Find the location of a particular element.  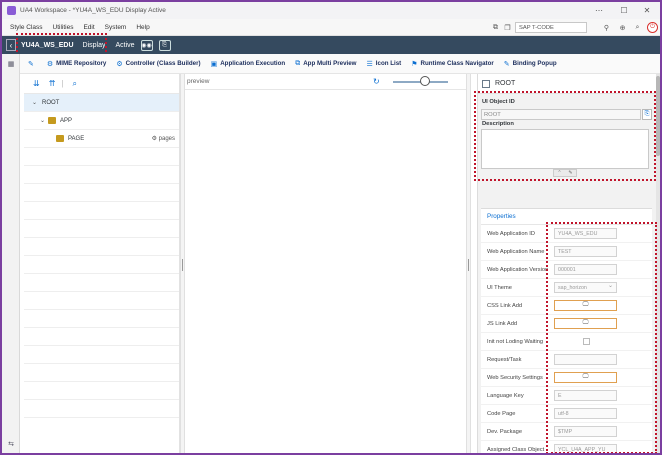

property-row: Web Application Name TEST is located at coordinates (566, 252).